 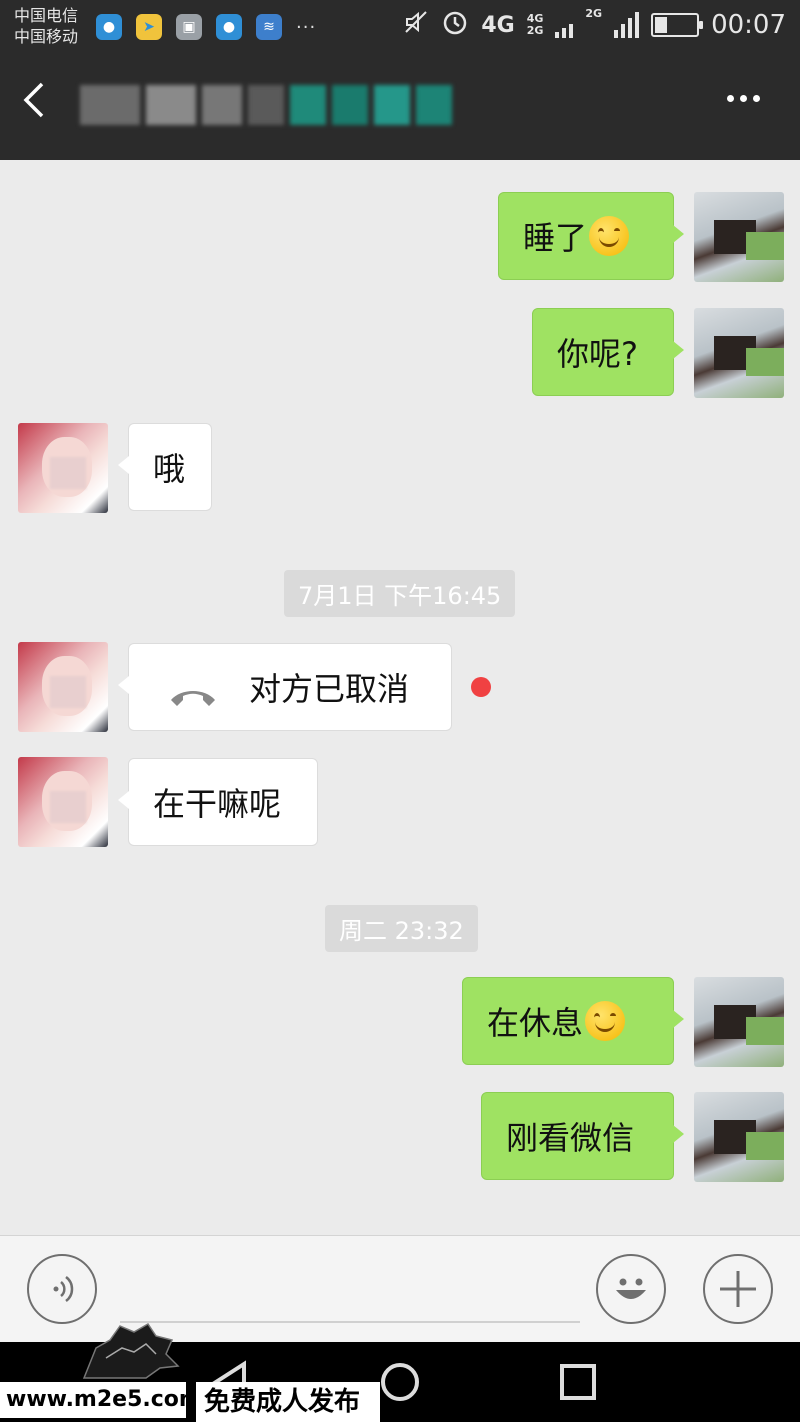 I want to click on message-bubble-sent: 睡了, so click(x=591, y=236).